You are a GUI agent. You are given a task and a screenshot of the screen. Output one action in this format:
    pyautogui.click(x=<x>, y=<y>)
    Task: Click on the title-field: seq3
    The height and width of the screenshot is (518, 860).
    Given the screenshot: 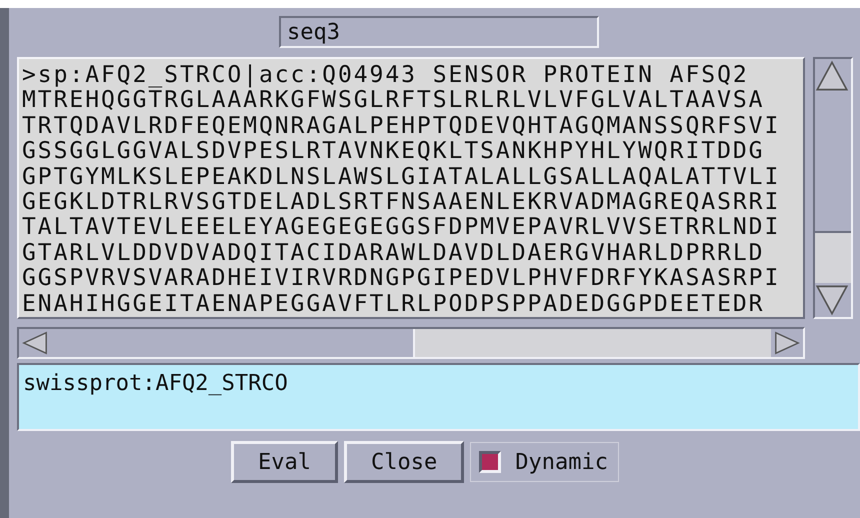 What is the action you would take?
    pyautogui.click(x=439, y=32)
    